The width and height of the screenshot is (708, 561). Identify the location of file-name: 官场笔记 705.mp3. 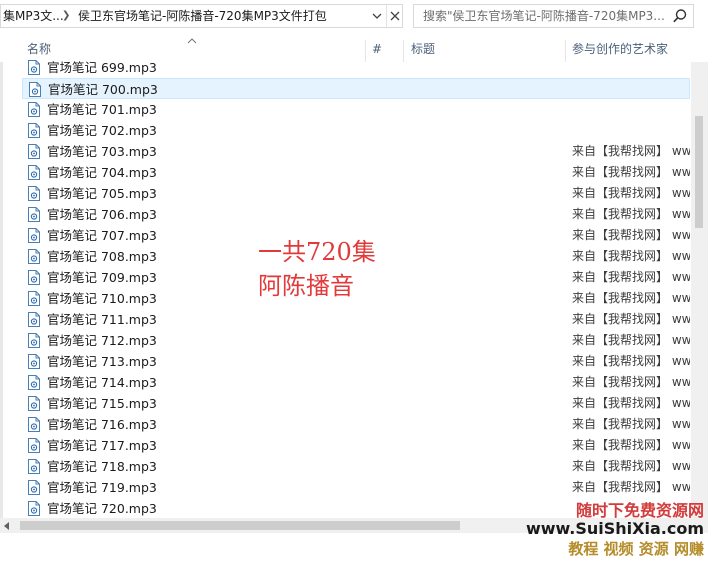
(102, 193).